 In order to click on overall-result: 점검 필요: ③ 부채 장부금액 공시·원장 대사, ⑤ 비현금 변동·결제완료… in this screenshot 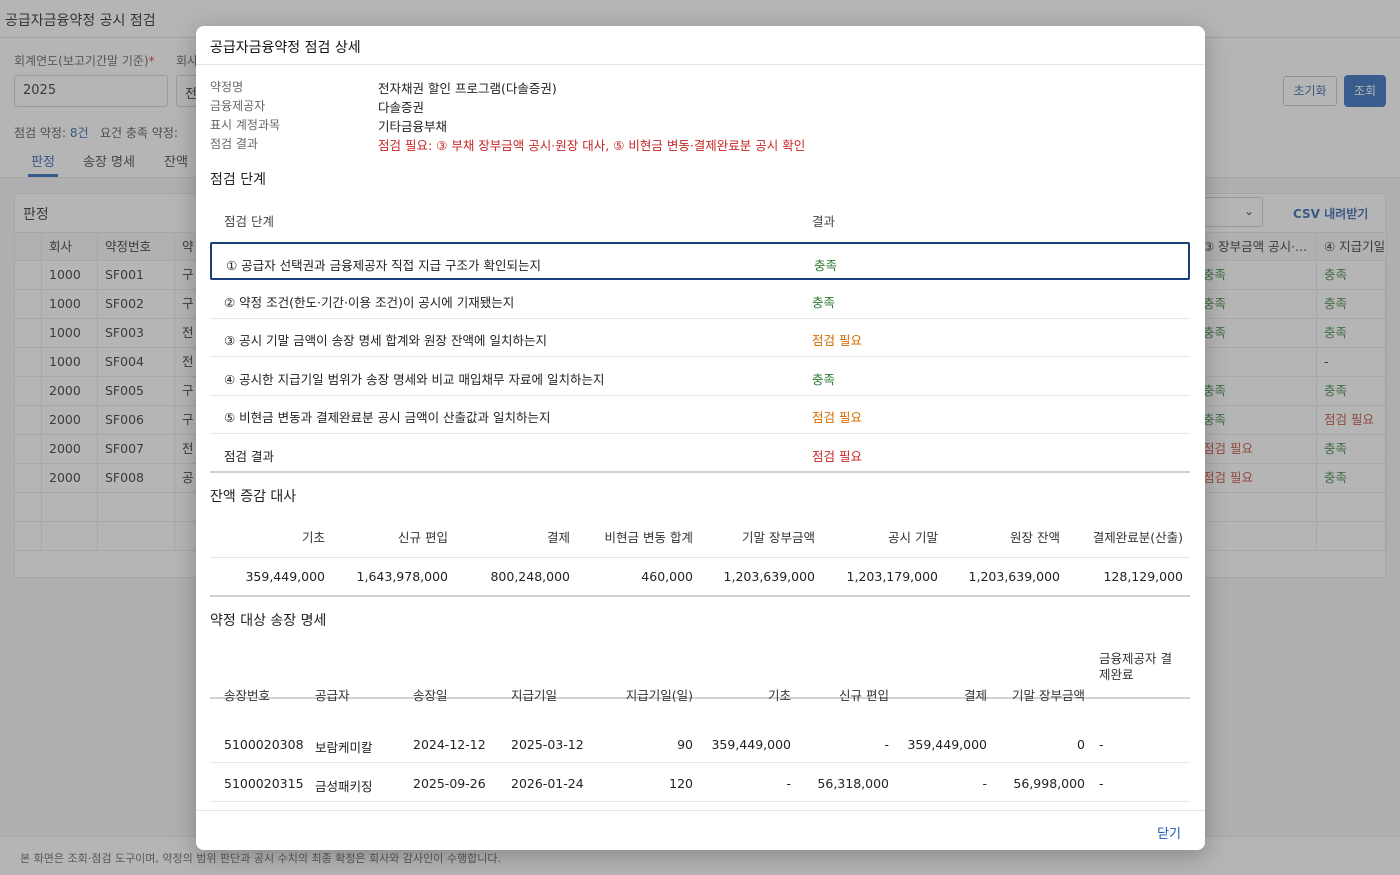, I will do `click(592, 145)`.